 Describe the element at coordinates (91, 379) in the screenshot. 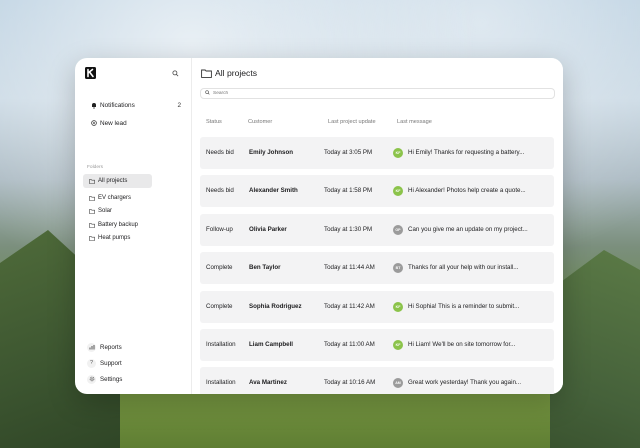

I see `gear-icon` at that location.